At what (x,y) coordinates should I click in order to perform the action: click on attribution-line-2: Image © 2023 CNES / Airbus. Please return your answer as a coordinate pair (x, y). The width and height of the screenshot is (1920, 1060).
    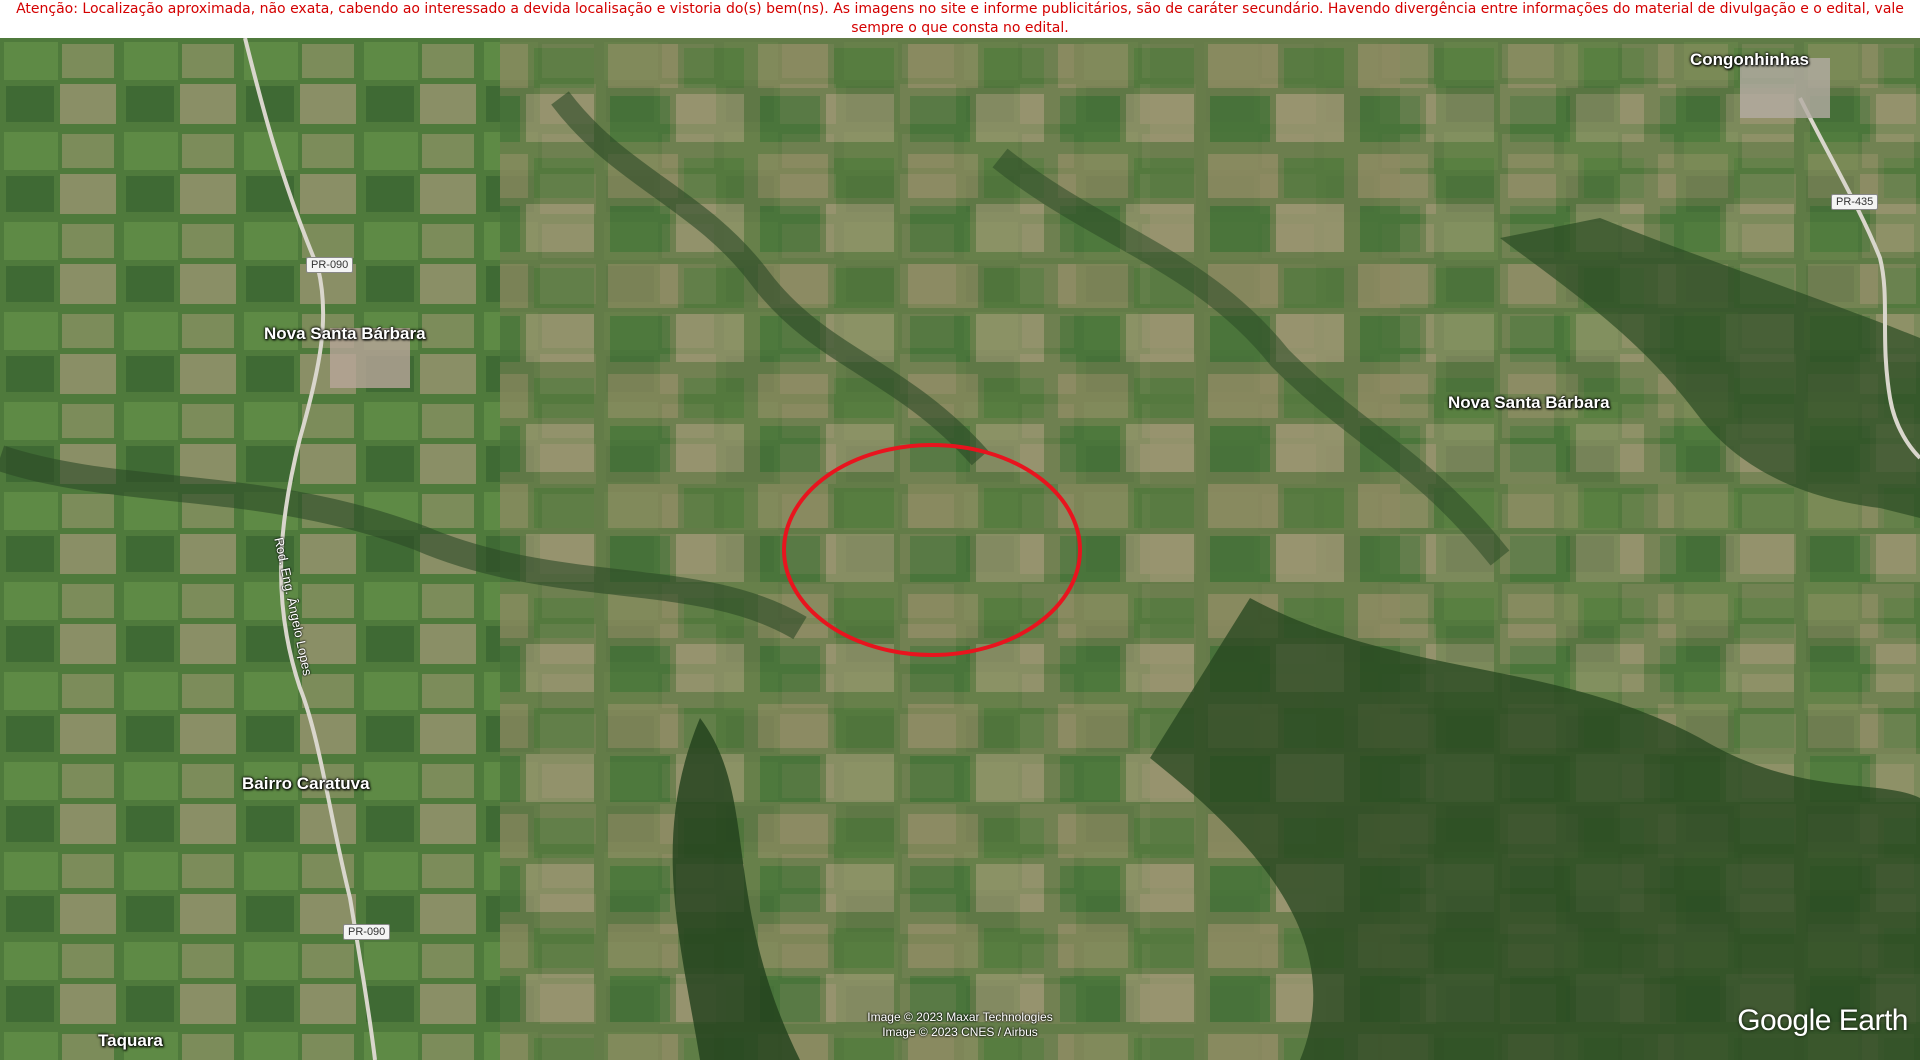
    Looking at the image, I should click on (960, 1032).